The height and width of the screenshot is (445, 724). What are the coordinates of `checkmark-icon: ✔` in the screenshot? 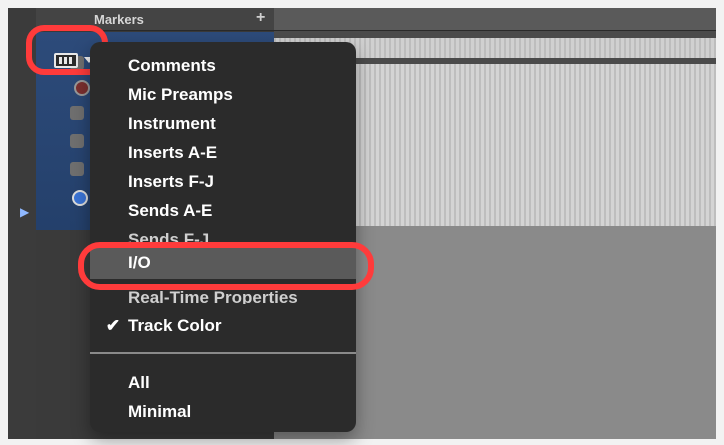 It's located at (113, 325).